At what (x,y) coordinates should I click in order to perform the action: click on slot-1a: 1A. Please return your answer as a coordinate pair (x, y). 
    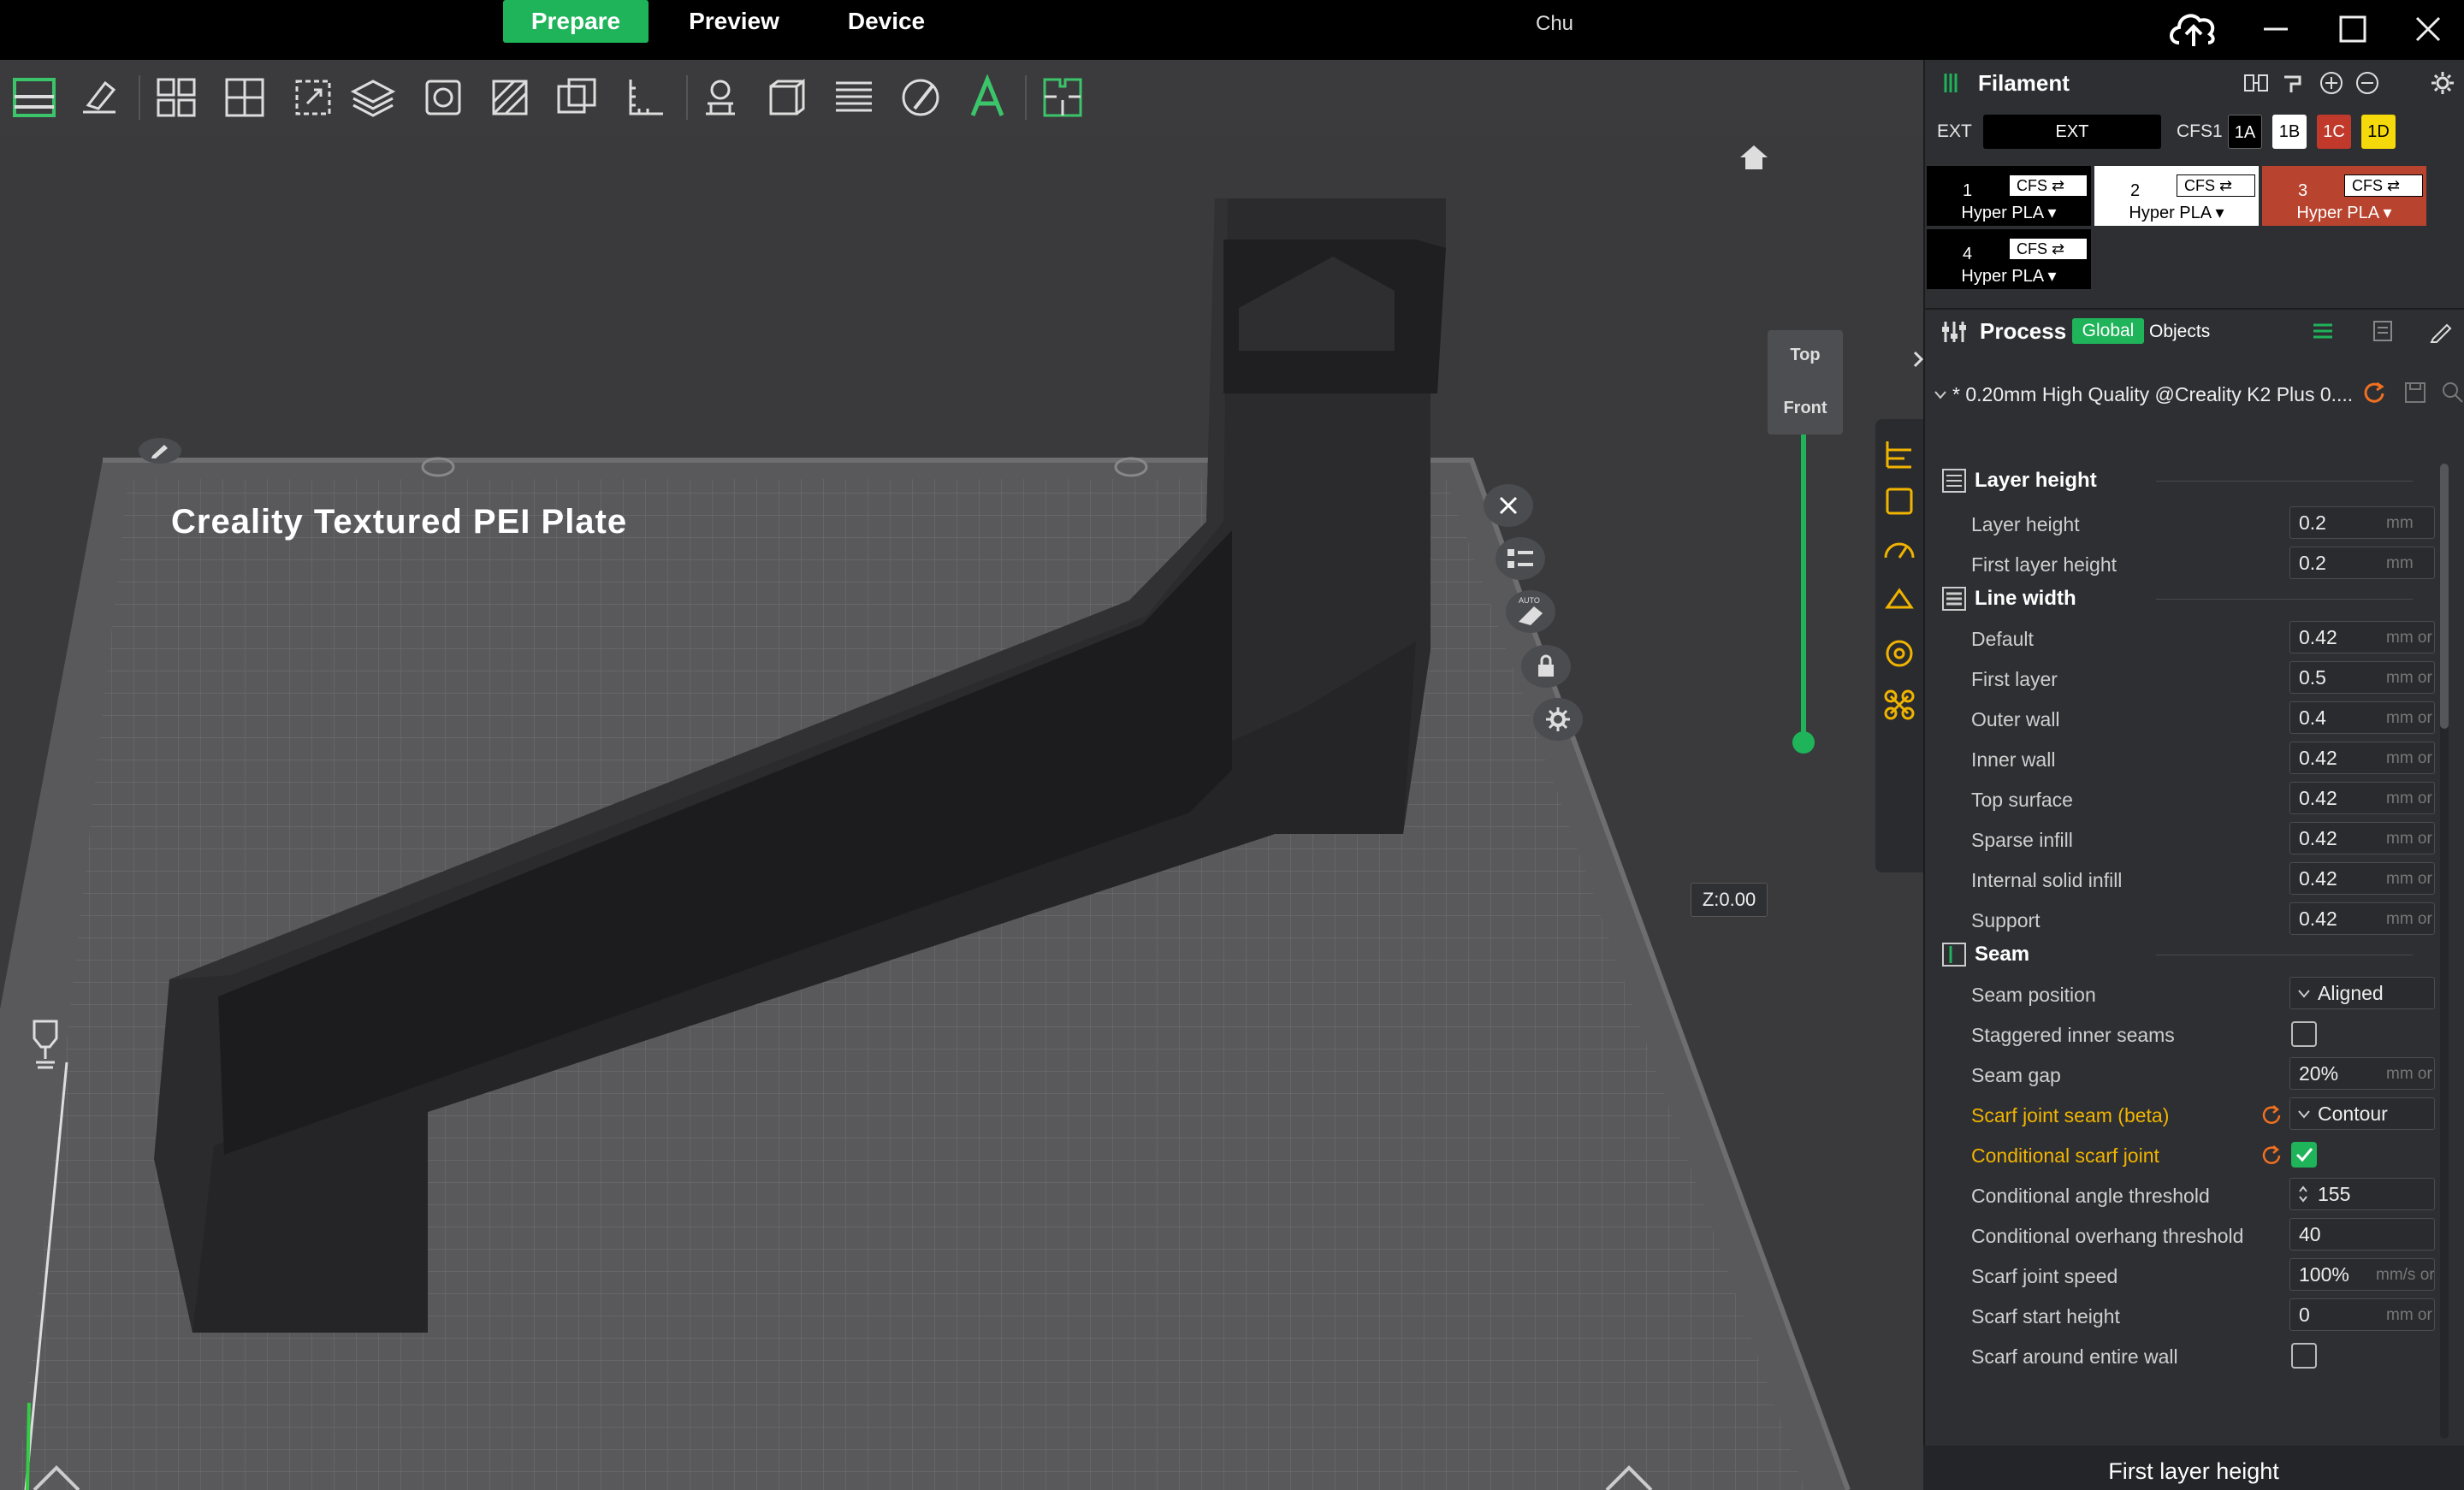
    Looking at the image, I should click on (2245, 132).